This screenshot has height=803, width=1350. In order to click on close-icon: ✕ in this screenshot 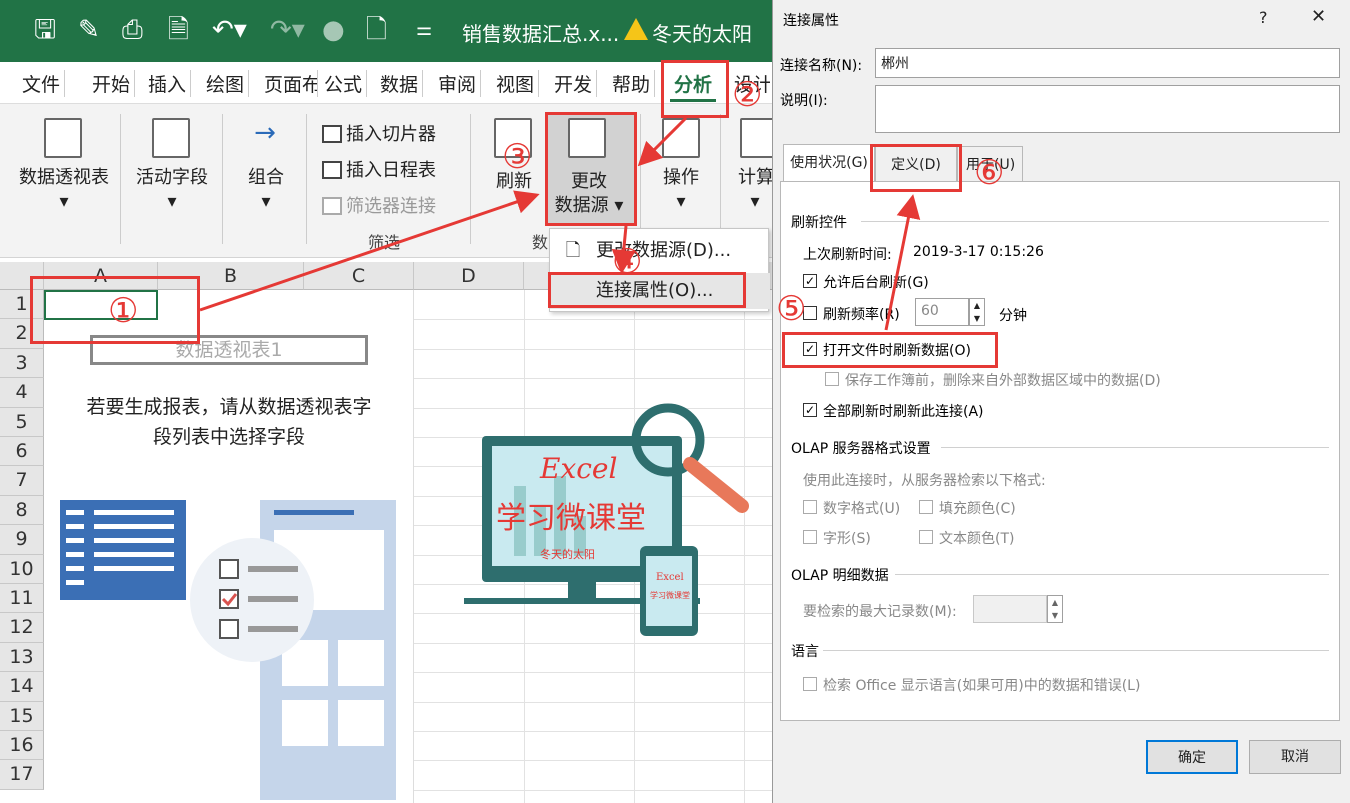, I will do `click(1318, 16)`.